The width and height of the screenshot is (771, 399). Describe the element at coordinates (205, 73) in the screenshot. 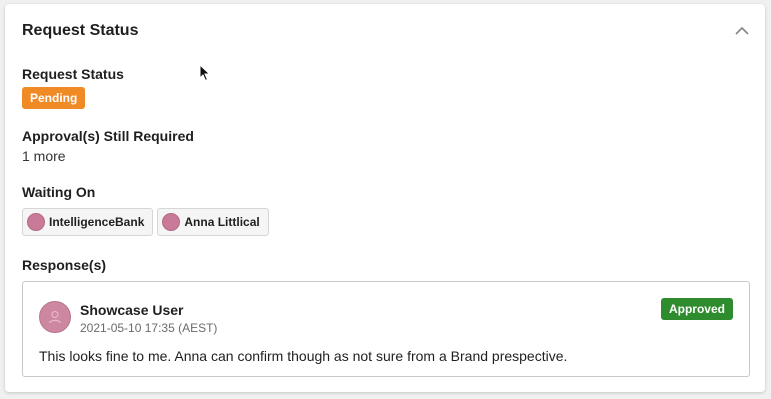

I see `mouse-cursor-icon` at that location.